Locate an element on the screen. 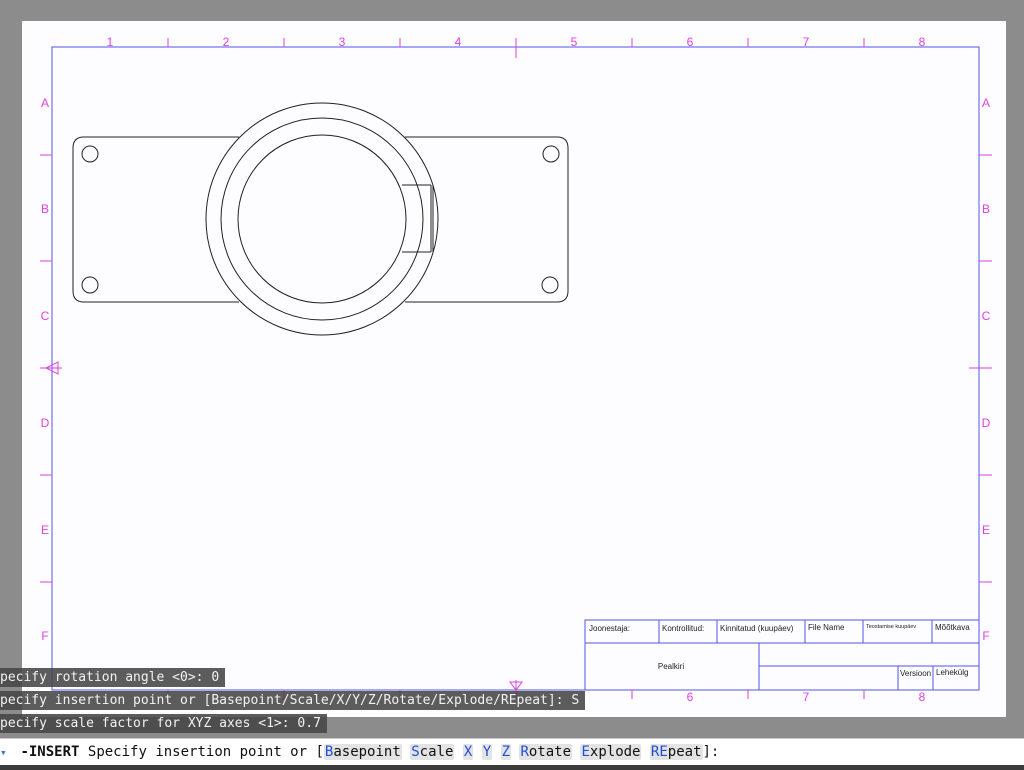 The height and width of the screenshot is (770, 1024). tb-version-label: Versioon is located at coordinates (915, 673).